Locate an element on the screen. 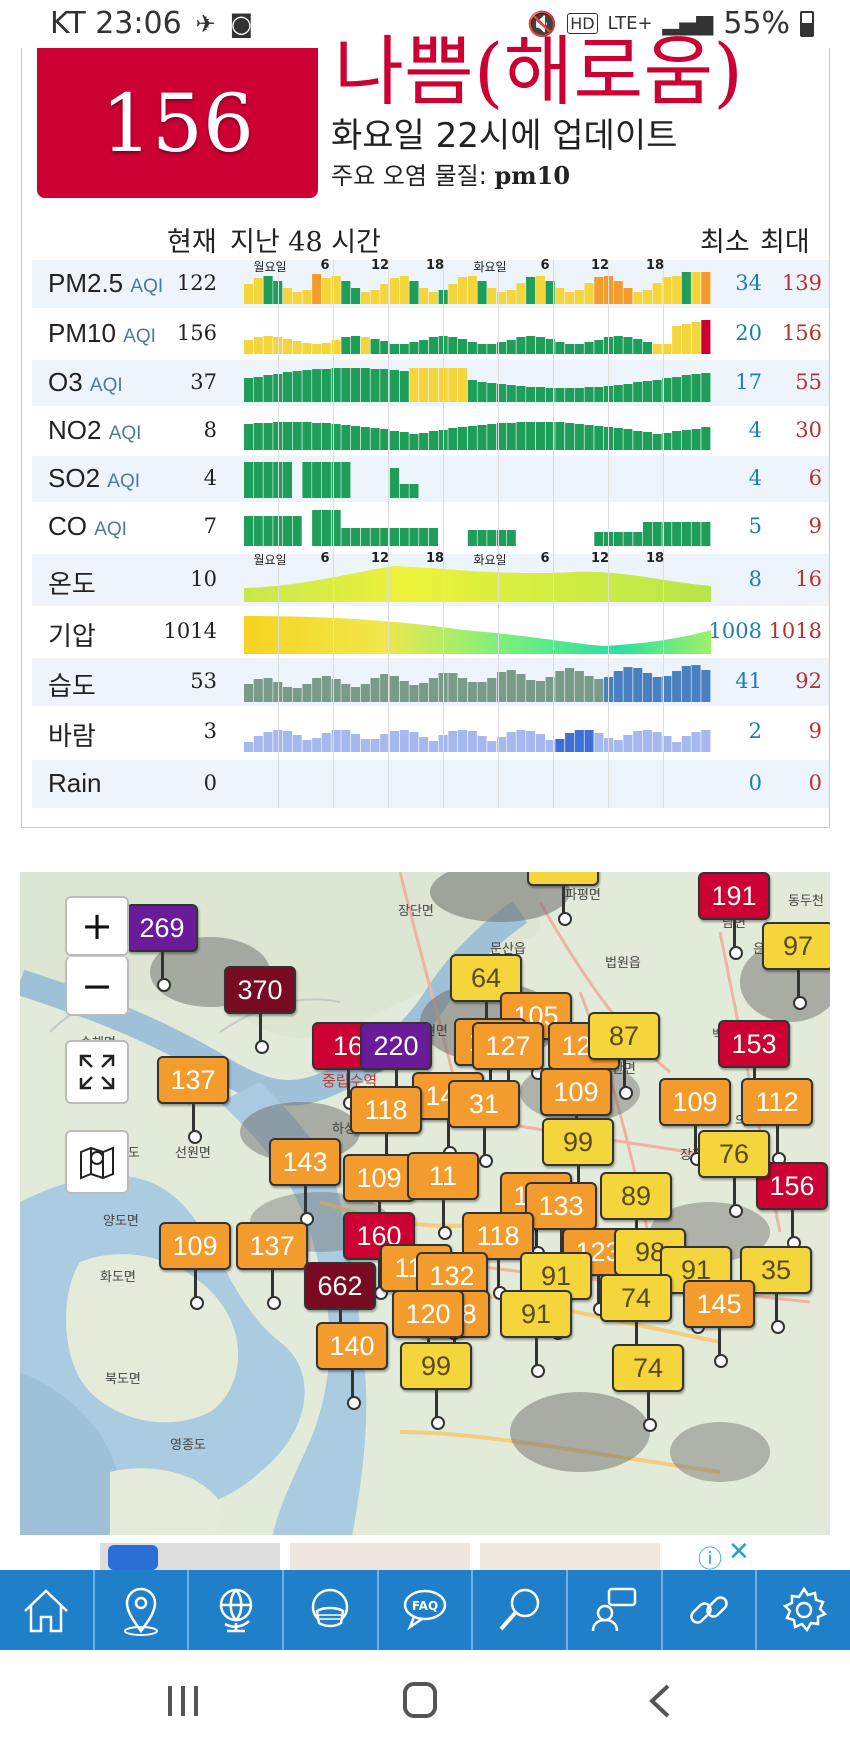  zoom-in-button: + is located at coordinates (97, 926).